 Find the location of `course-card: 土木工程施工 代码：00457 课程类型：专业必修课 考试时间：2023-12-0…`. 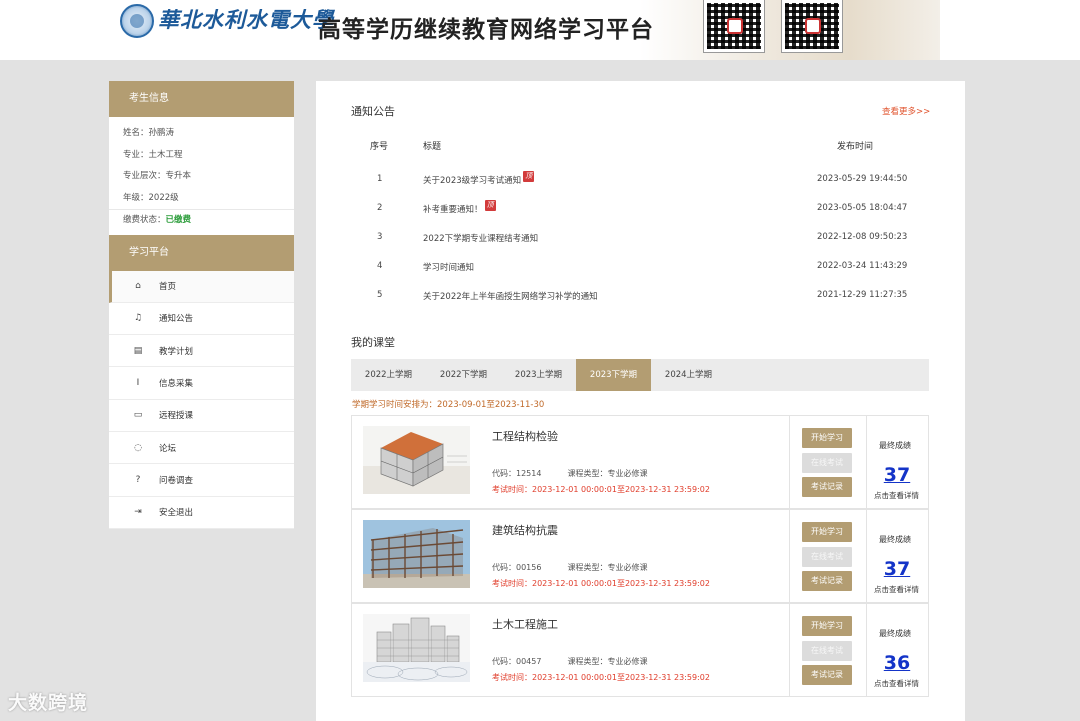

course-card: 土木工程施工 代码：00457 课程类型：专业必修课 考试时间：2023-12-0… is located at coordinates (640, 650).